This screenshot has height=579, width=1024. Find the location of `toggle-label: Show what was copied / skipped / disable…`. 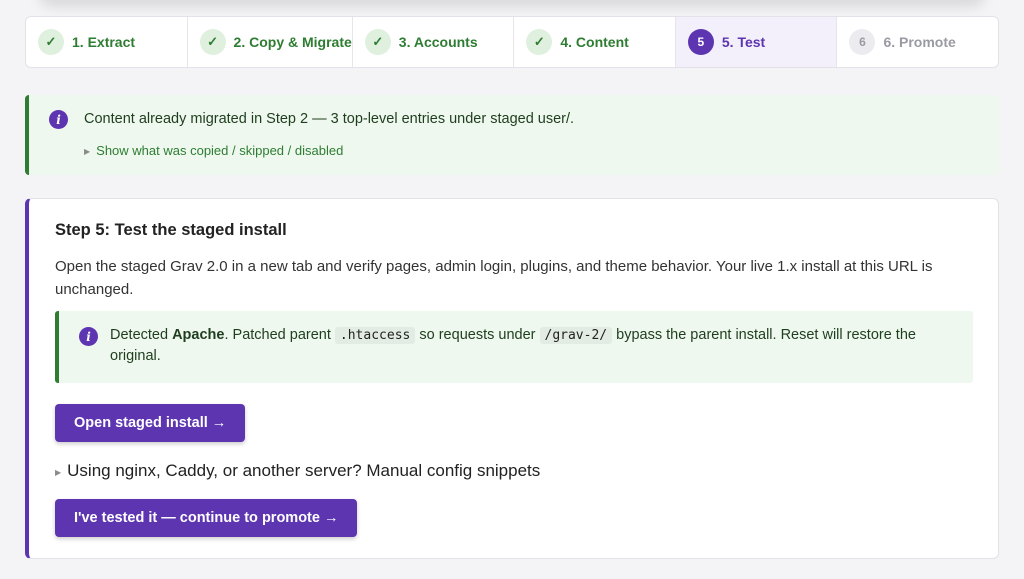

toggle-label: Show what was copied / skipped / disable… is located at coordinates (220, 150).